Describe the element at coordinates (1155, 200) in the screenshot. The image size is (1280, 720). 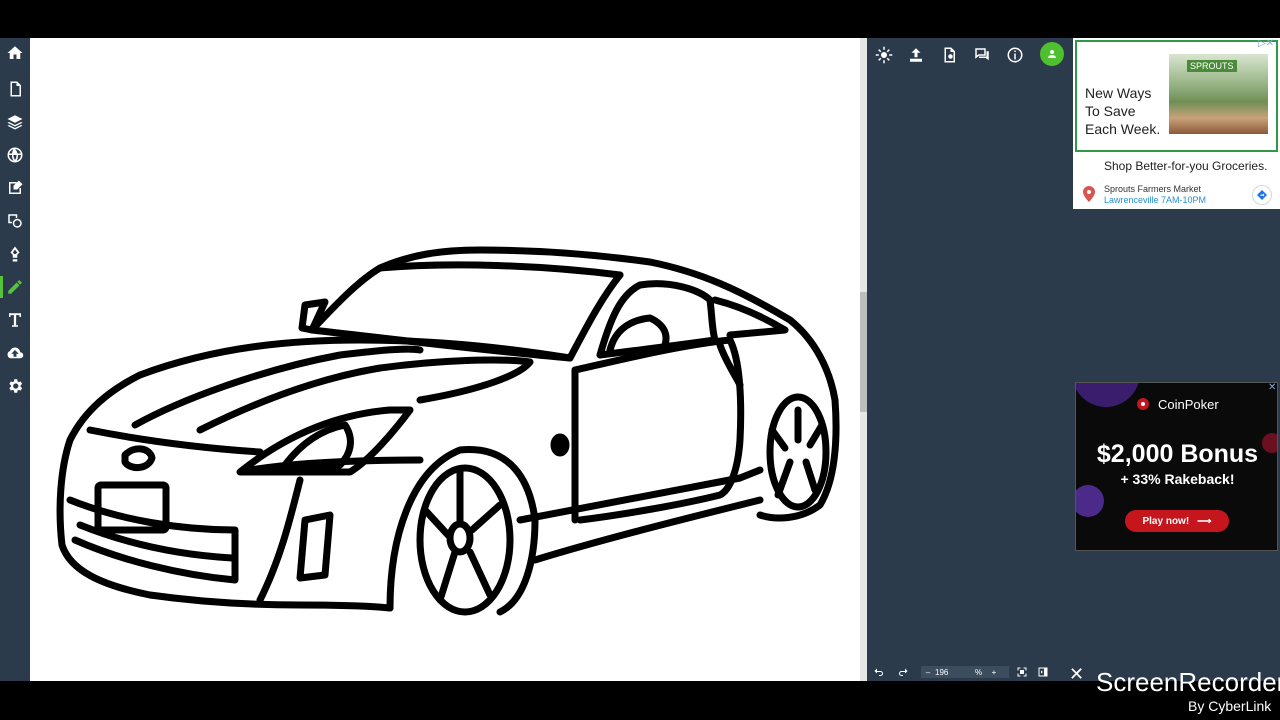
I see `store-hours: Lawrenceville 7AM-10PM` at that location.